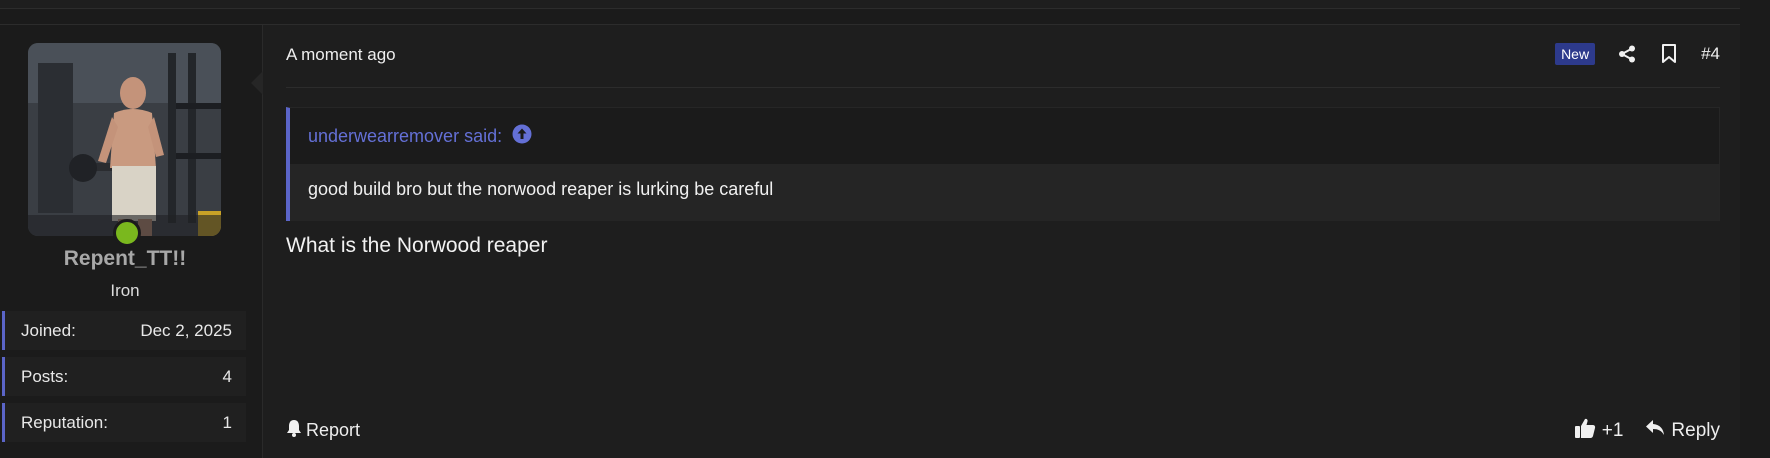 This screenshot has width=1770, height=458. I want to click on reply-icon, so click(1655, 431).